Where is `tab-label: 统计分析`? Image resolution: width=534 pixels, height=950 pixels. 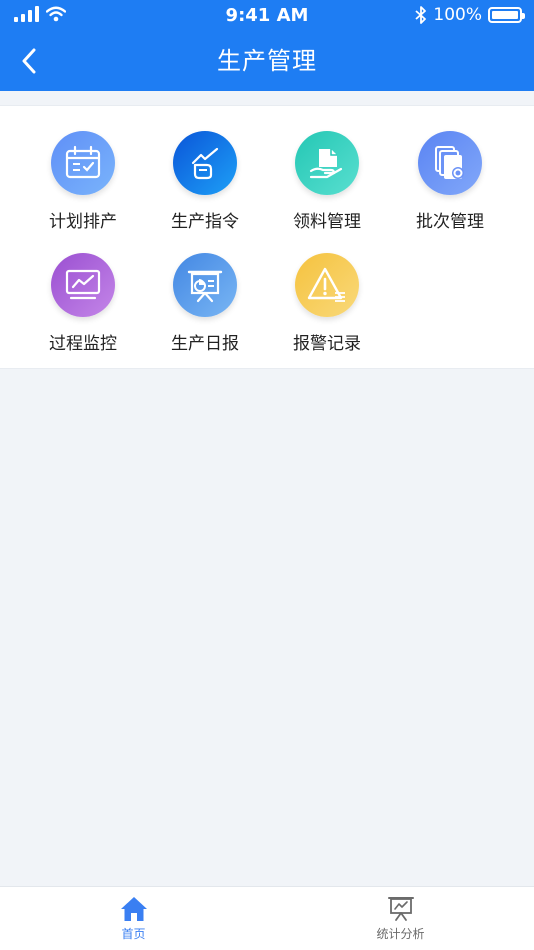 tab-label: 统计分析 is located at coordinates (400, 934).